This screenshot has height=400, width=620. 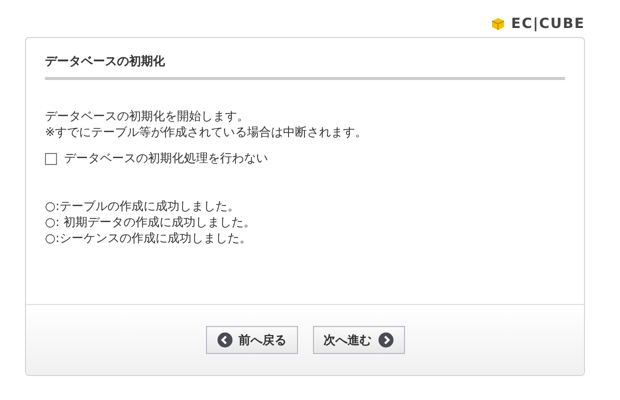 I want to click on result-message: ○:テーブルの作成に成功しました。, so click(x=143, y=206).